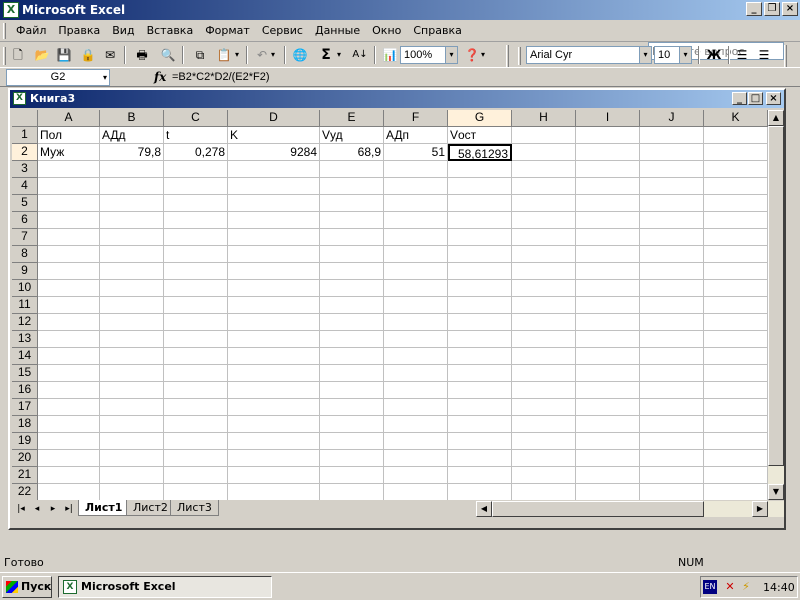 This screenshot has width=800, height=600. Describe the element at coordinates (608, 152) in the screenshot. I see `cell-i2` at that location.